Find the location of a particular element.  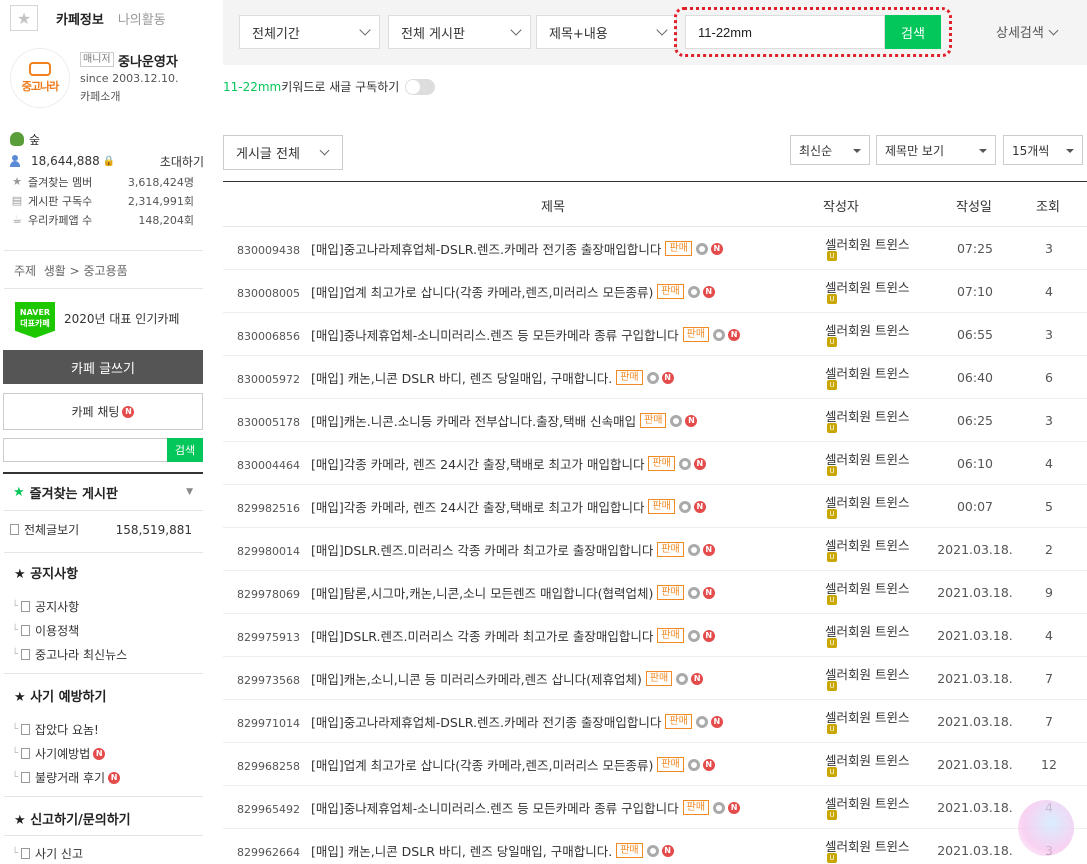

sort-select: 최신순 is located at coordinates (830, 150).